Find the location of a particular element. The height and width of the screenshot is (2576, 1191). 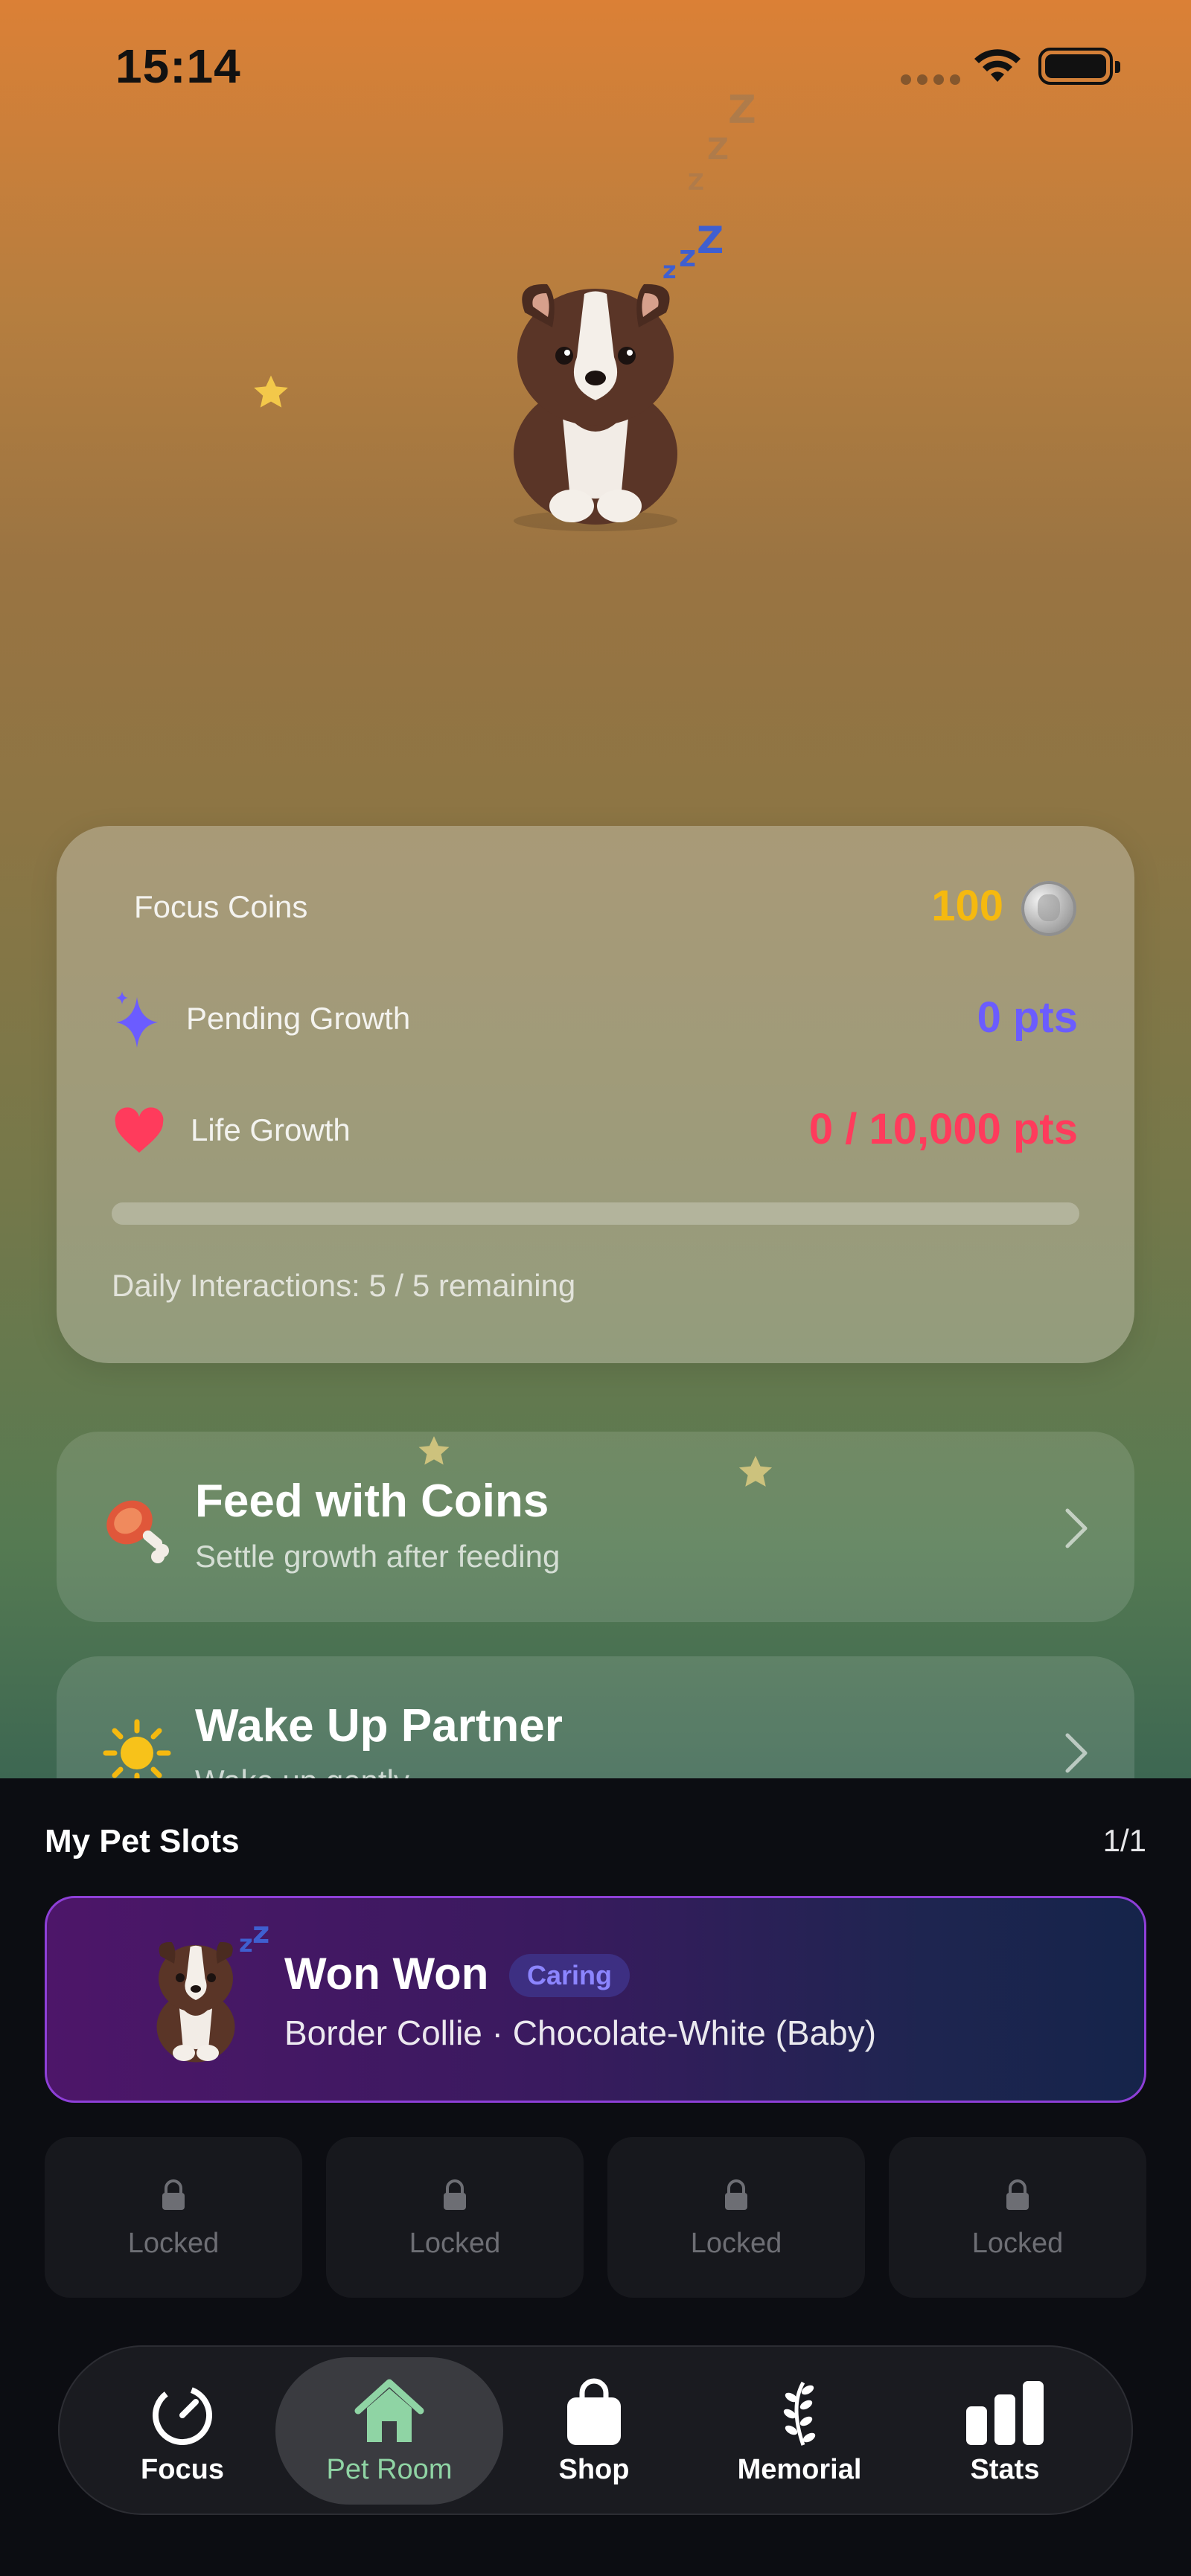

sparkle-icon is located at coordinates (137, 1020).